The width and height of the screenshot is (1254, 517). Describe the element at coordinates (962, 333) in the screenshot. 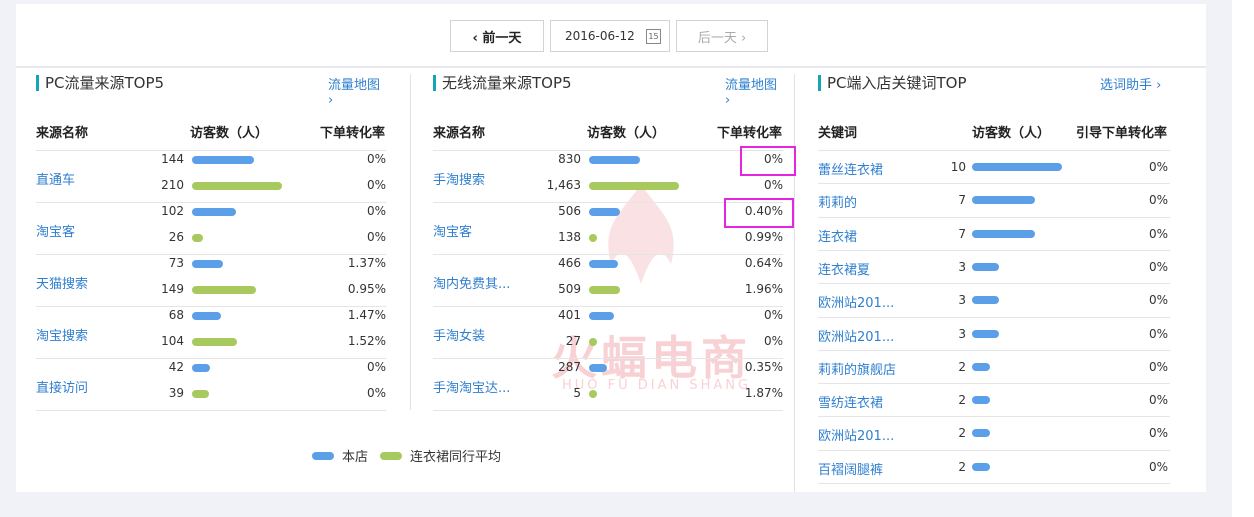

I see `keyword-visitors: 3` at that location.